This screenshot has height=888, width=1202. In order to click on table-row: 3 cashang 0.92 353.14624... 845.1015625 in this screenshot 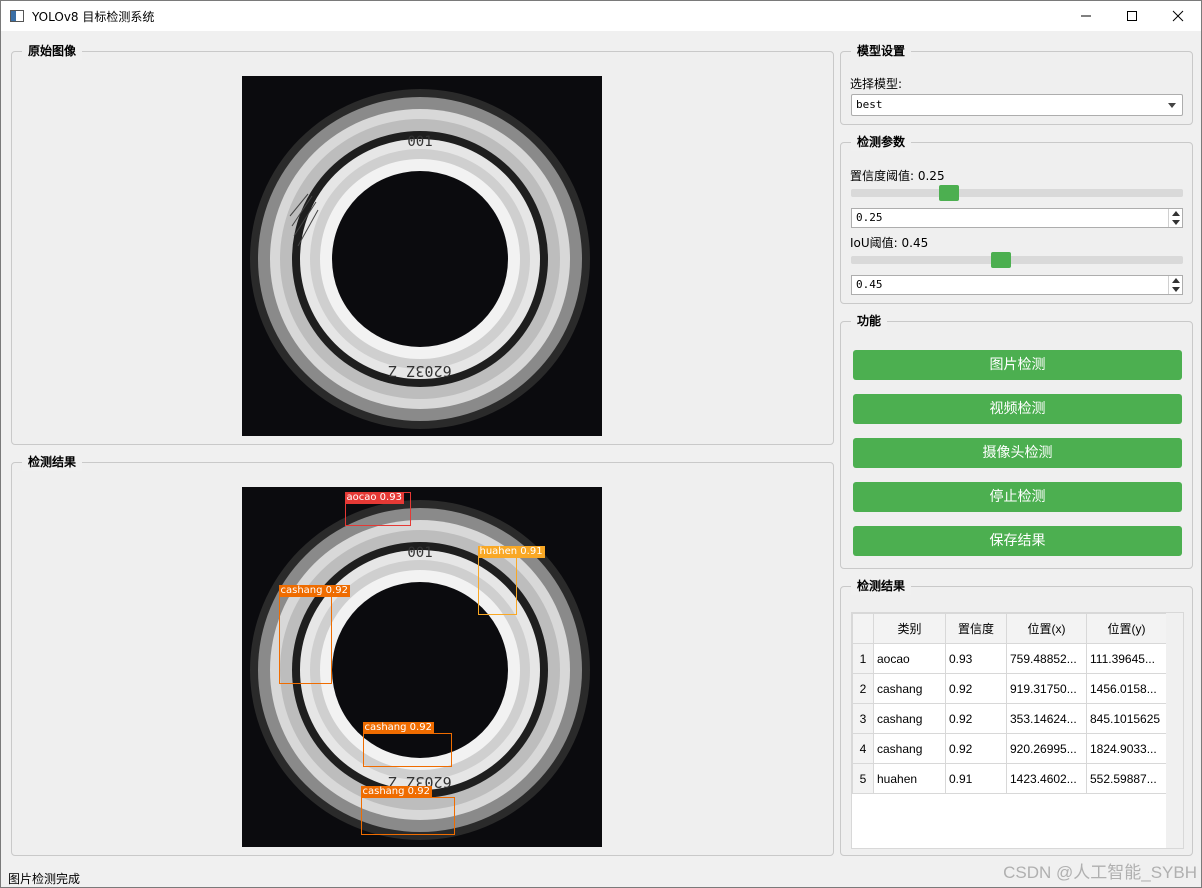, I will do `click(1009, 718)`.